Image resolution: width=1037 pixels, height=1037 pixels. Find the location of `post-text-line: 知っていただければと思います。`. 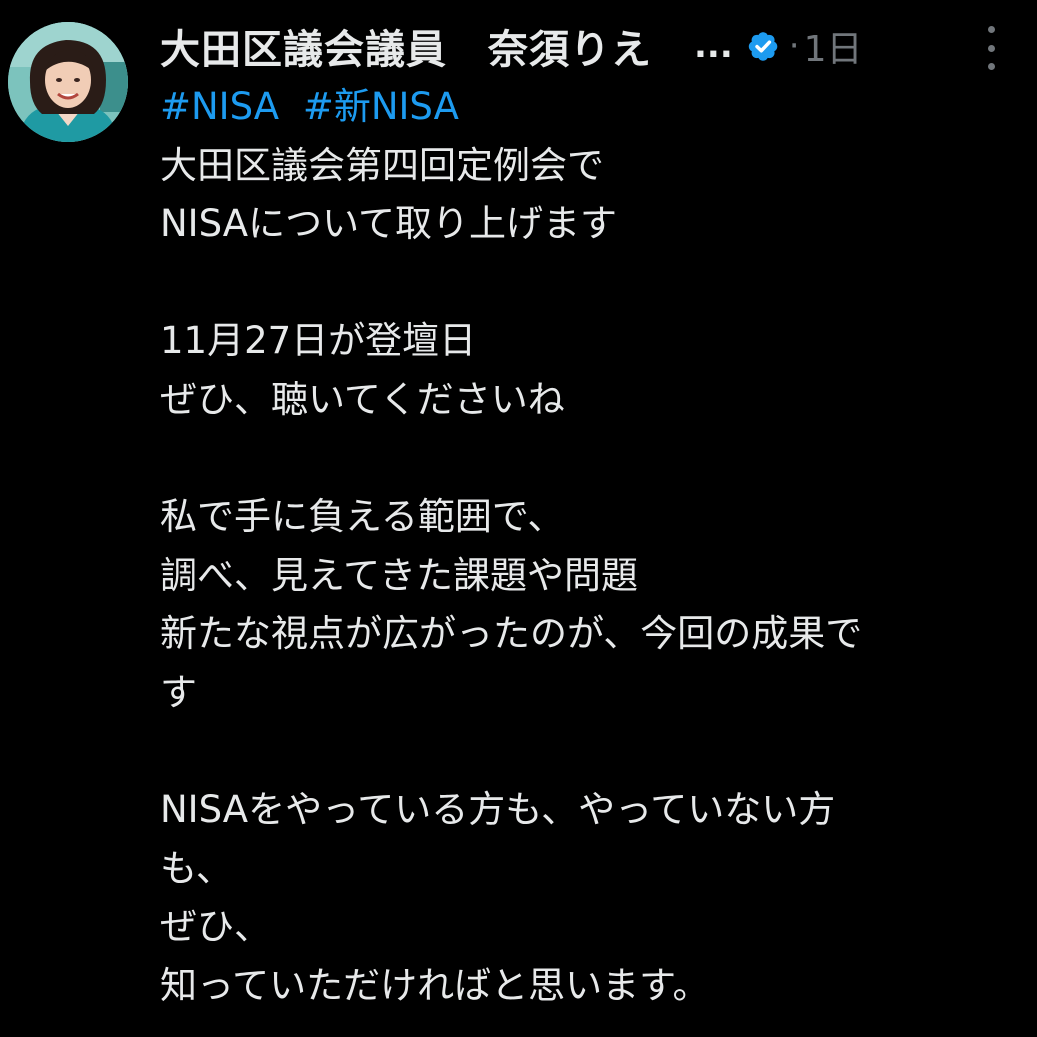

post-text-line: 知っていただければと思います。 is located at coordinates (435, 985).